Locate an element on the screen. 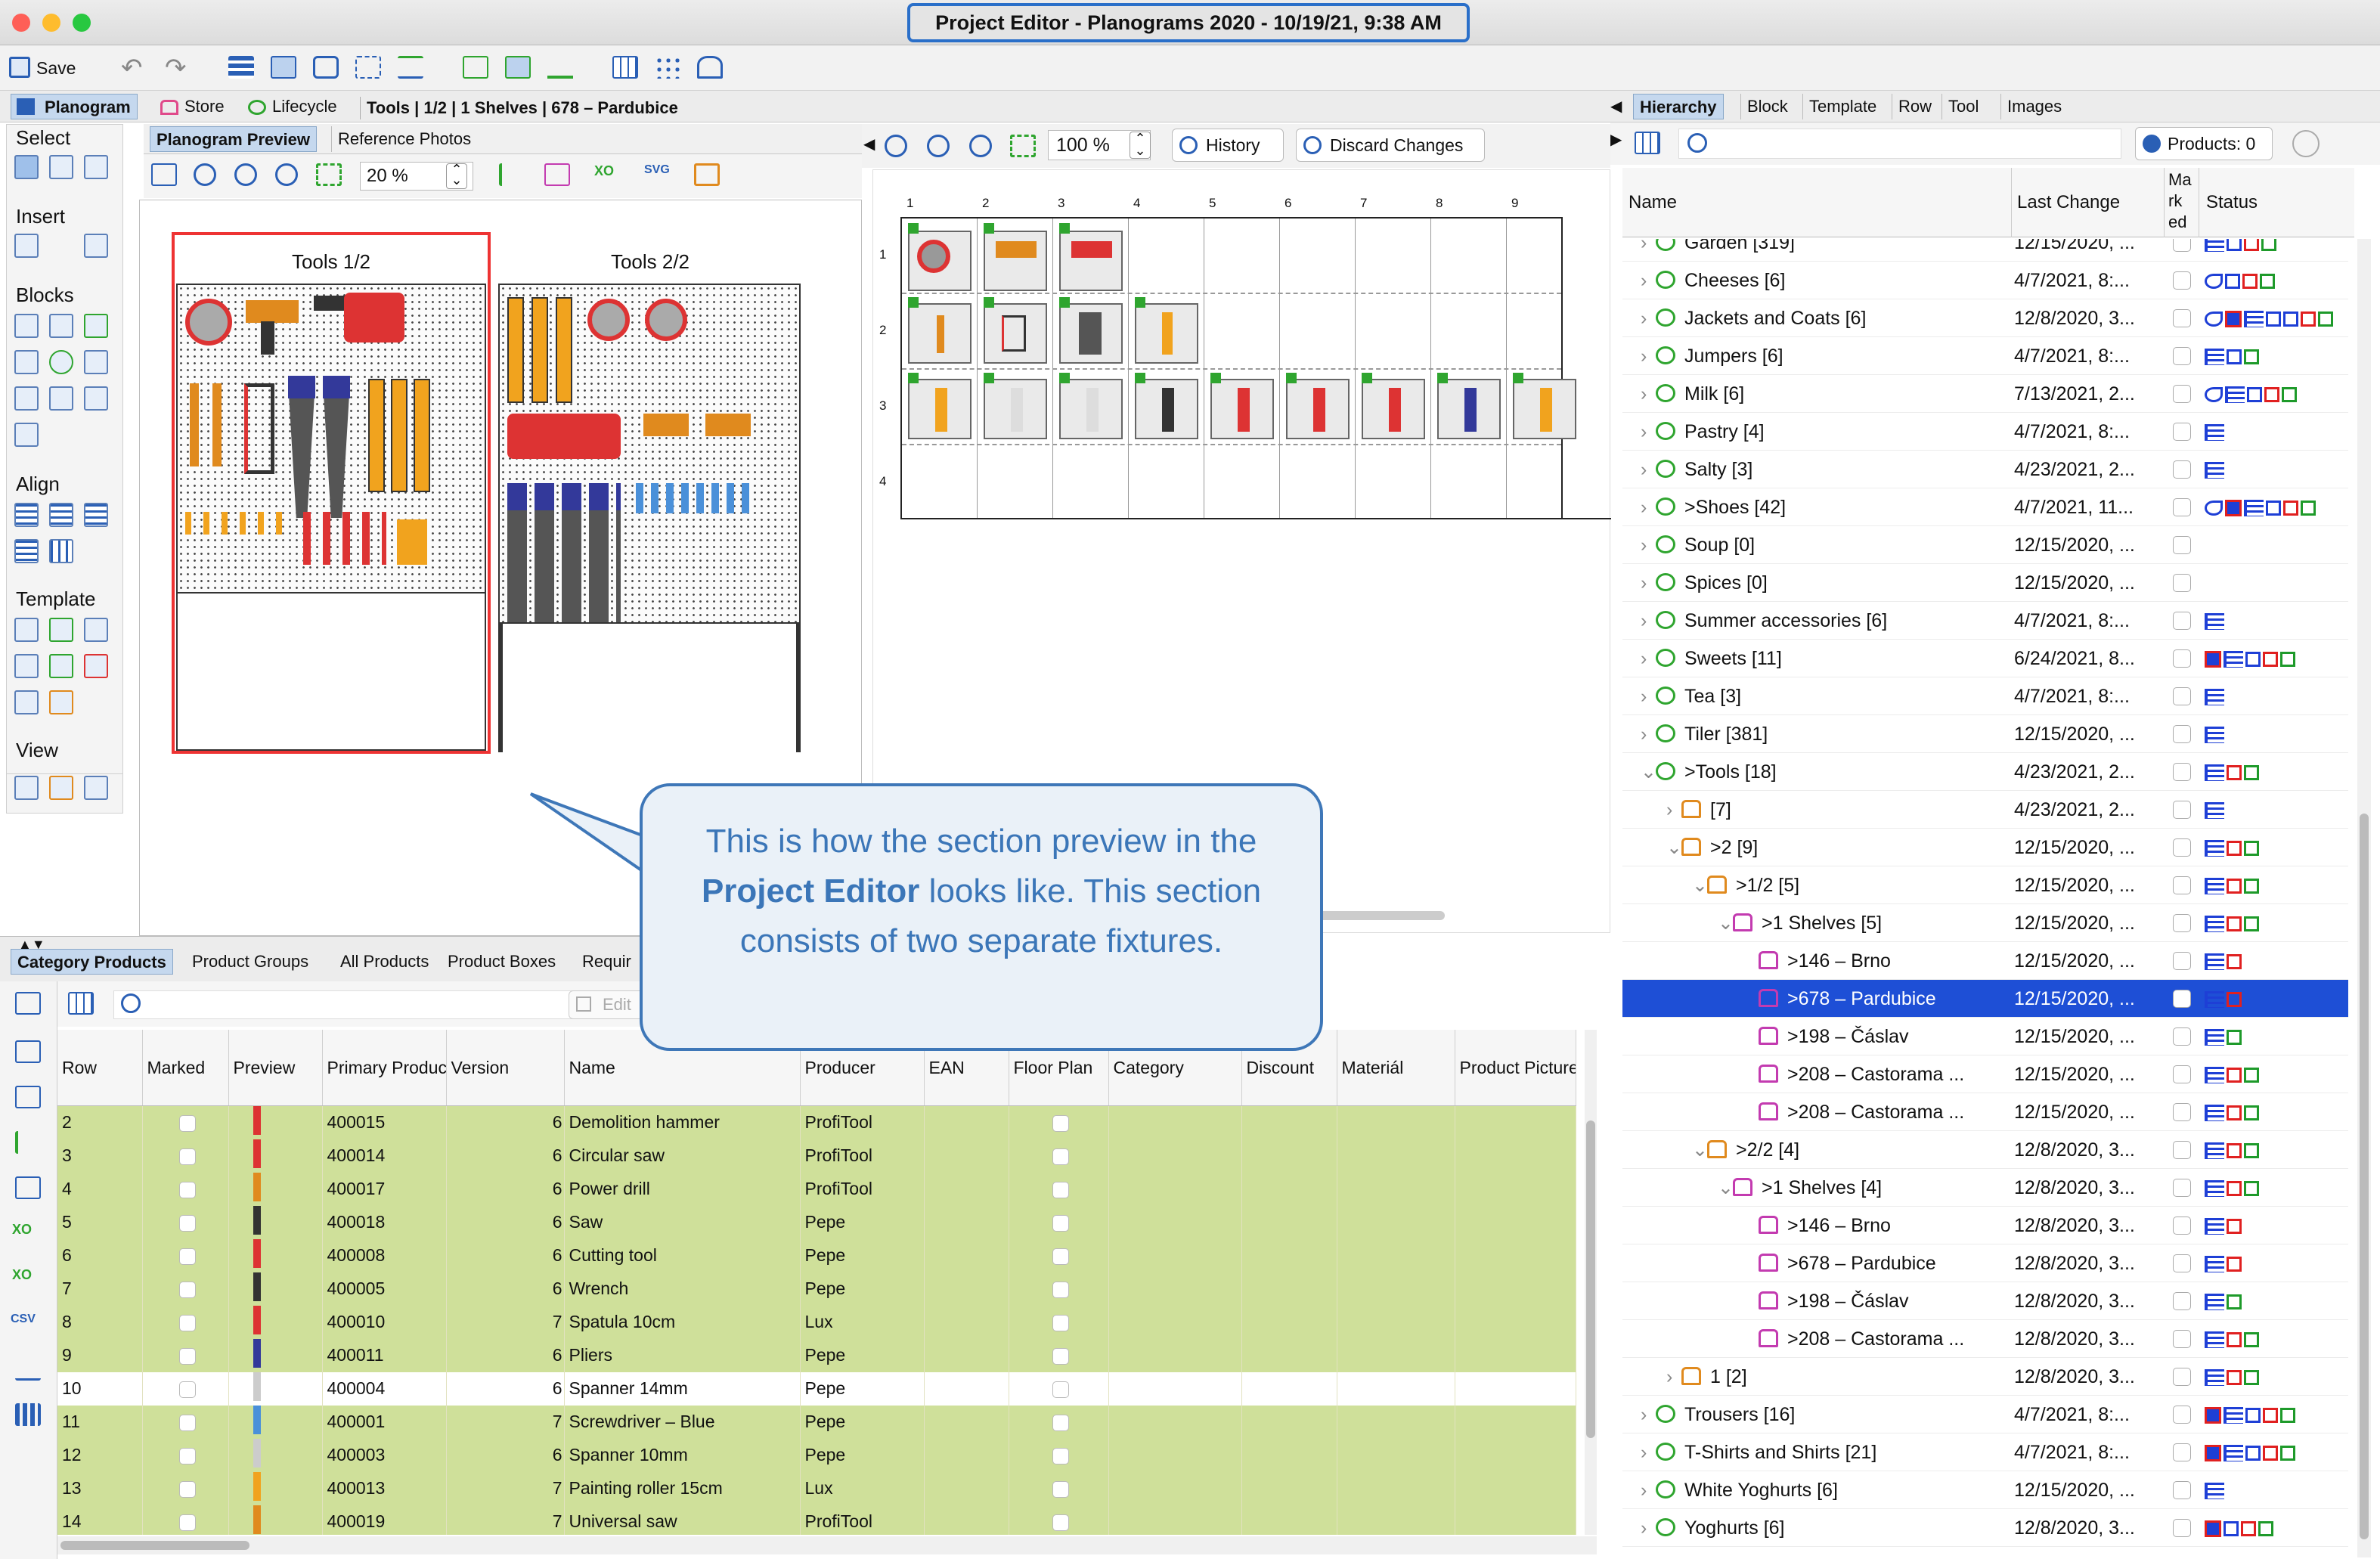  collapse-left-icon: ◀ is located at coordinates (869, 144).